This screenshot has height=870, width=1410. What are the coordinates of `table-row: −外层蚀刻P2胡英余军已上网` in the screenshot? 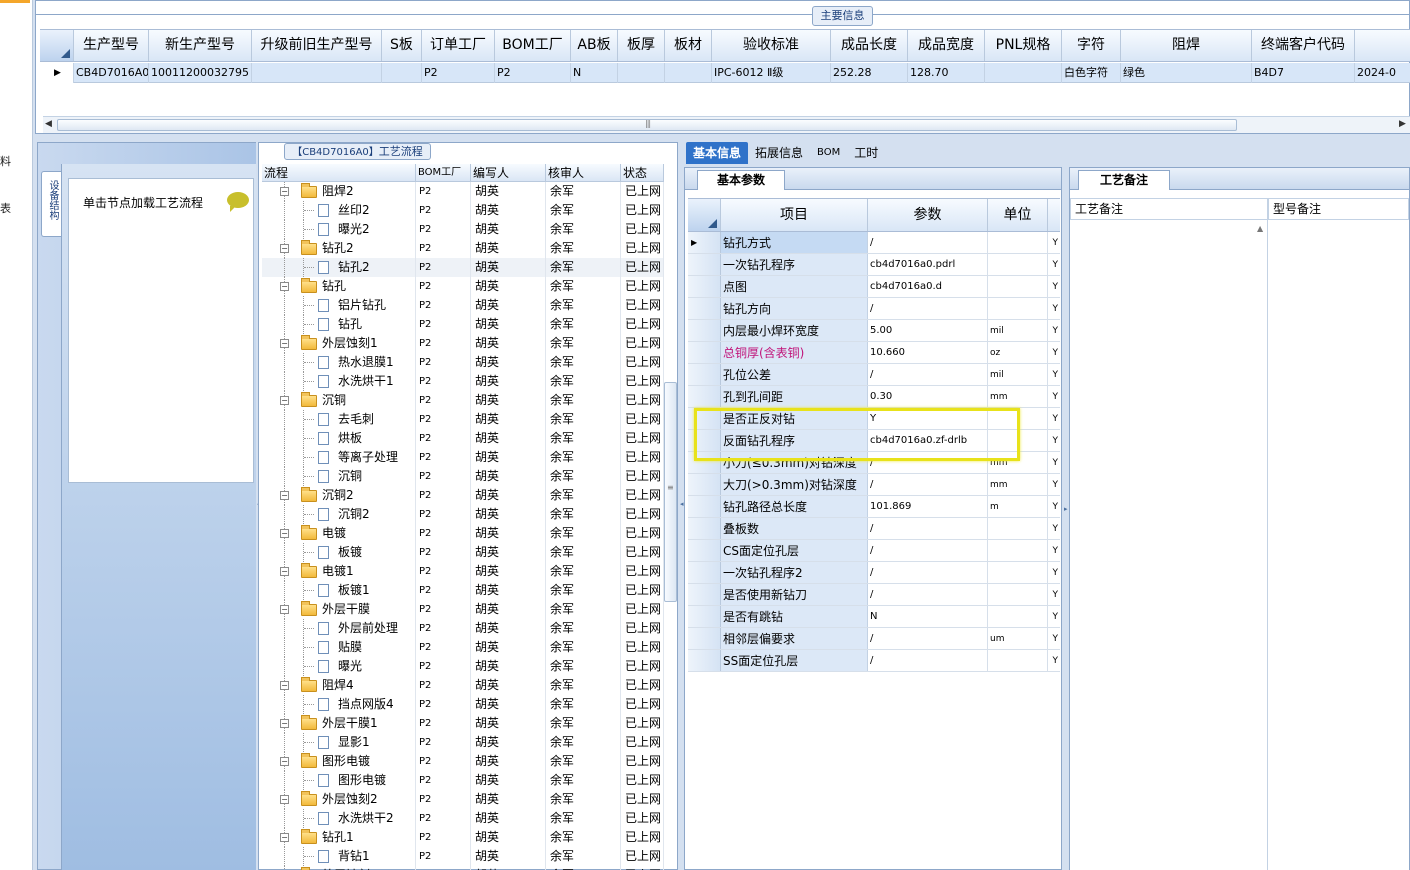 It's located at (463, 868).